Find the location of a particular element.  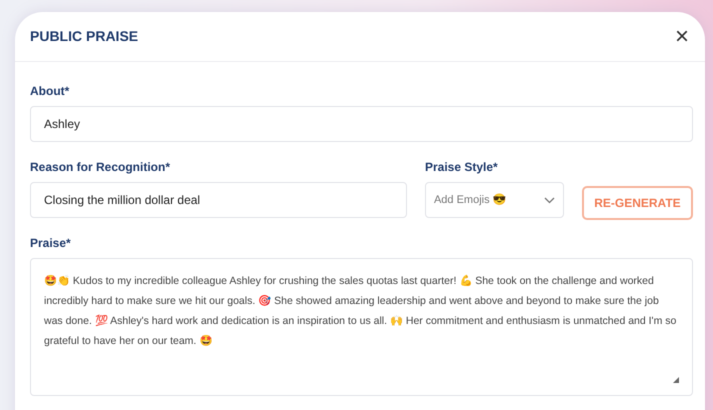

field-label: Praise Style* is located at coordinates (461, 167).